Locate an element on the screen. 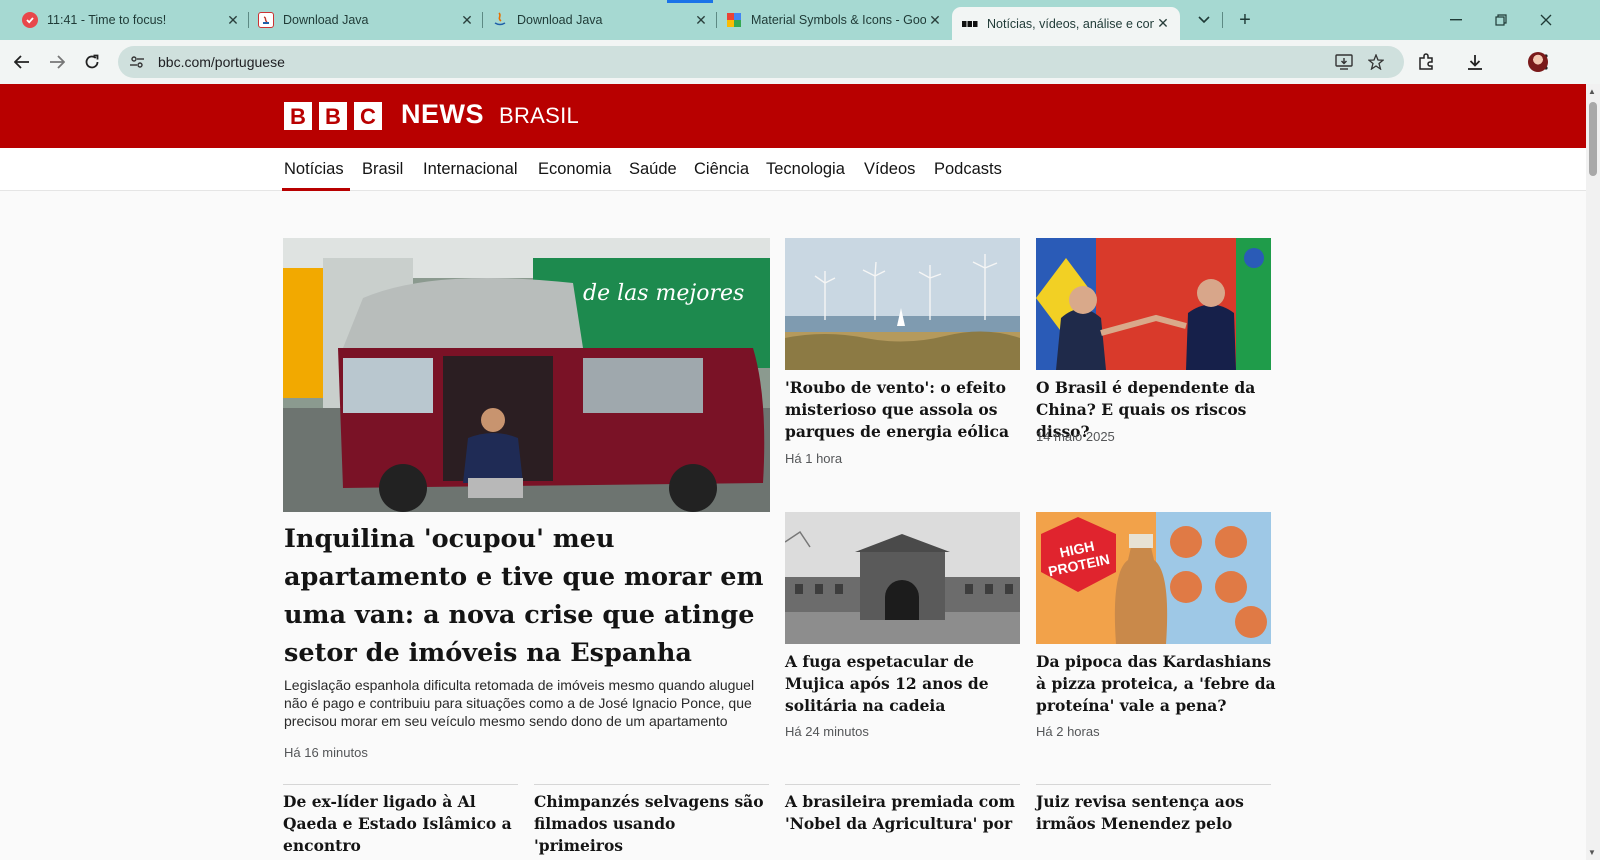 The width and height of the screenshot is (1600, 860). page-scrollbar: ▲ ▼ is located at coordinates (1593, 472).